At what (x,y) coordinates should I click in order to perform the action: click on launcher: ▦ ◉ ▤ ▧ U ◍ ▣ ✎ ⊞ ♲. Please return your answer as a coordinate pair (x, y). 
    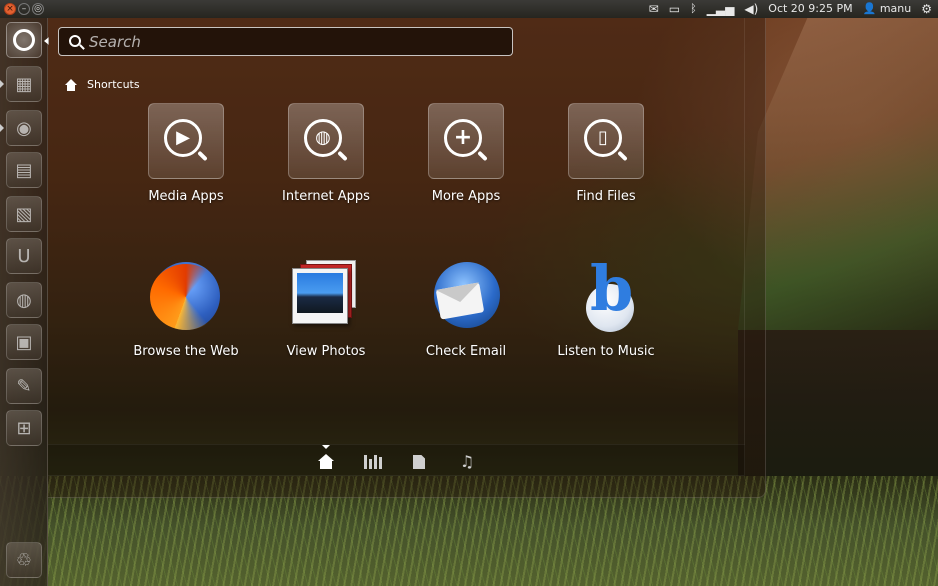
    Looking at the image, I should click on (24, 302).